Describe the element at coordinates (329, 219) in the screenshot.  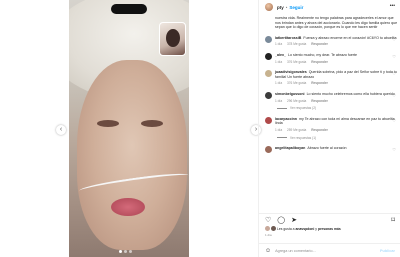
I see `post-actions-bar: ♡ ◯ ➤ ⌑` at that location.